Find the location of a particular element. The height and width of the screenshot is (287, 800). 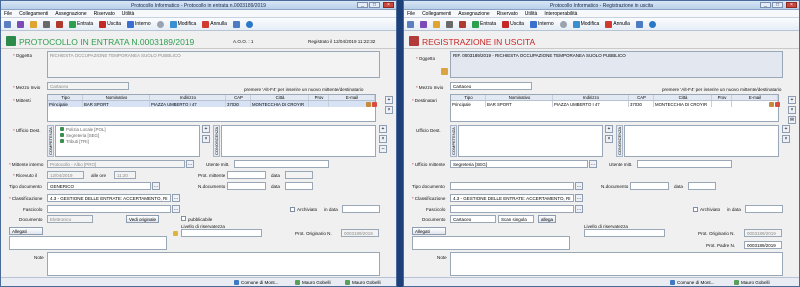

annulla-button: Annulla is located at coordinates (214, 24).